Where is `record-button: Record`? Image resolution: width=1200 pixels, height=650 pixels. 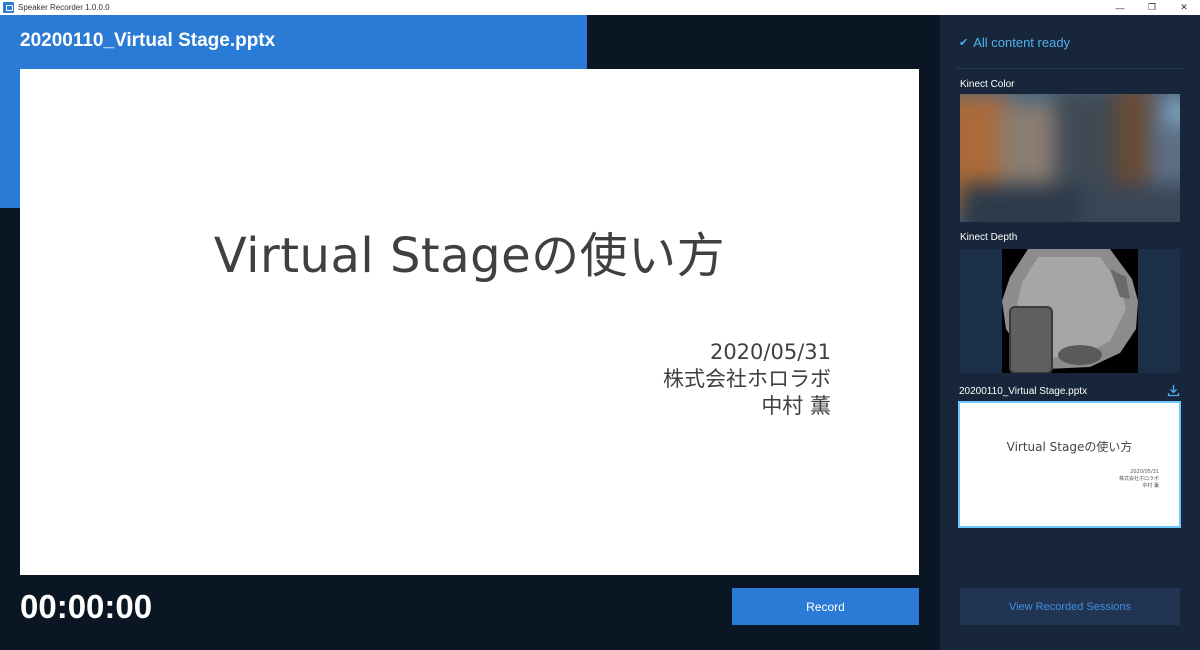 record-button: Record is located at coordinates (825, 606).